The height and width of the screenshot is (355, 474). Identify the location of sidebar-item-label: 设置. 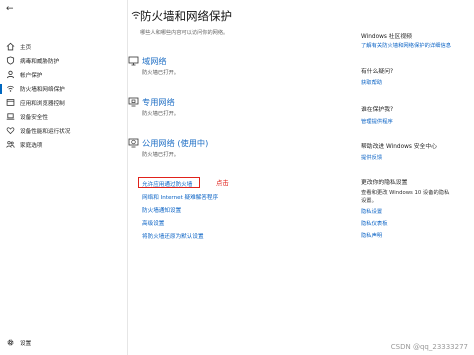
(26, 344).